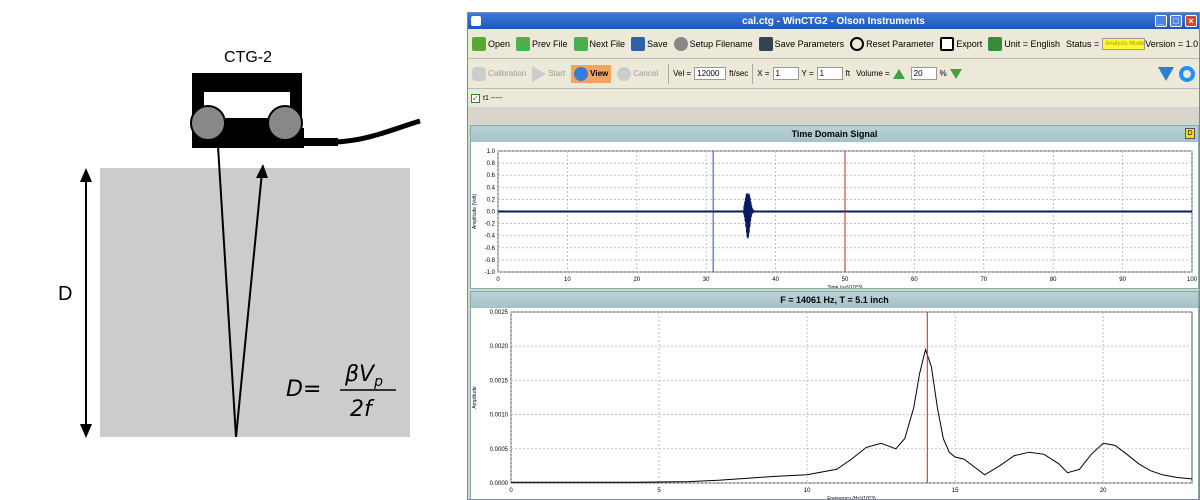 This screenshot has height=500, width=1200. I want to click on next-file-button: Next File, so click(599, 43).